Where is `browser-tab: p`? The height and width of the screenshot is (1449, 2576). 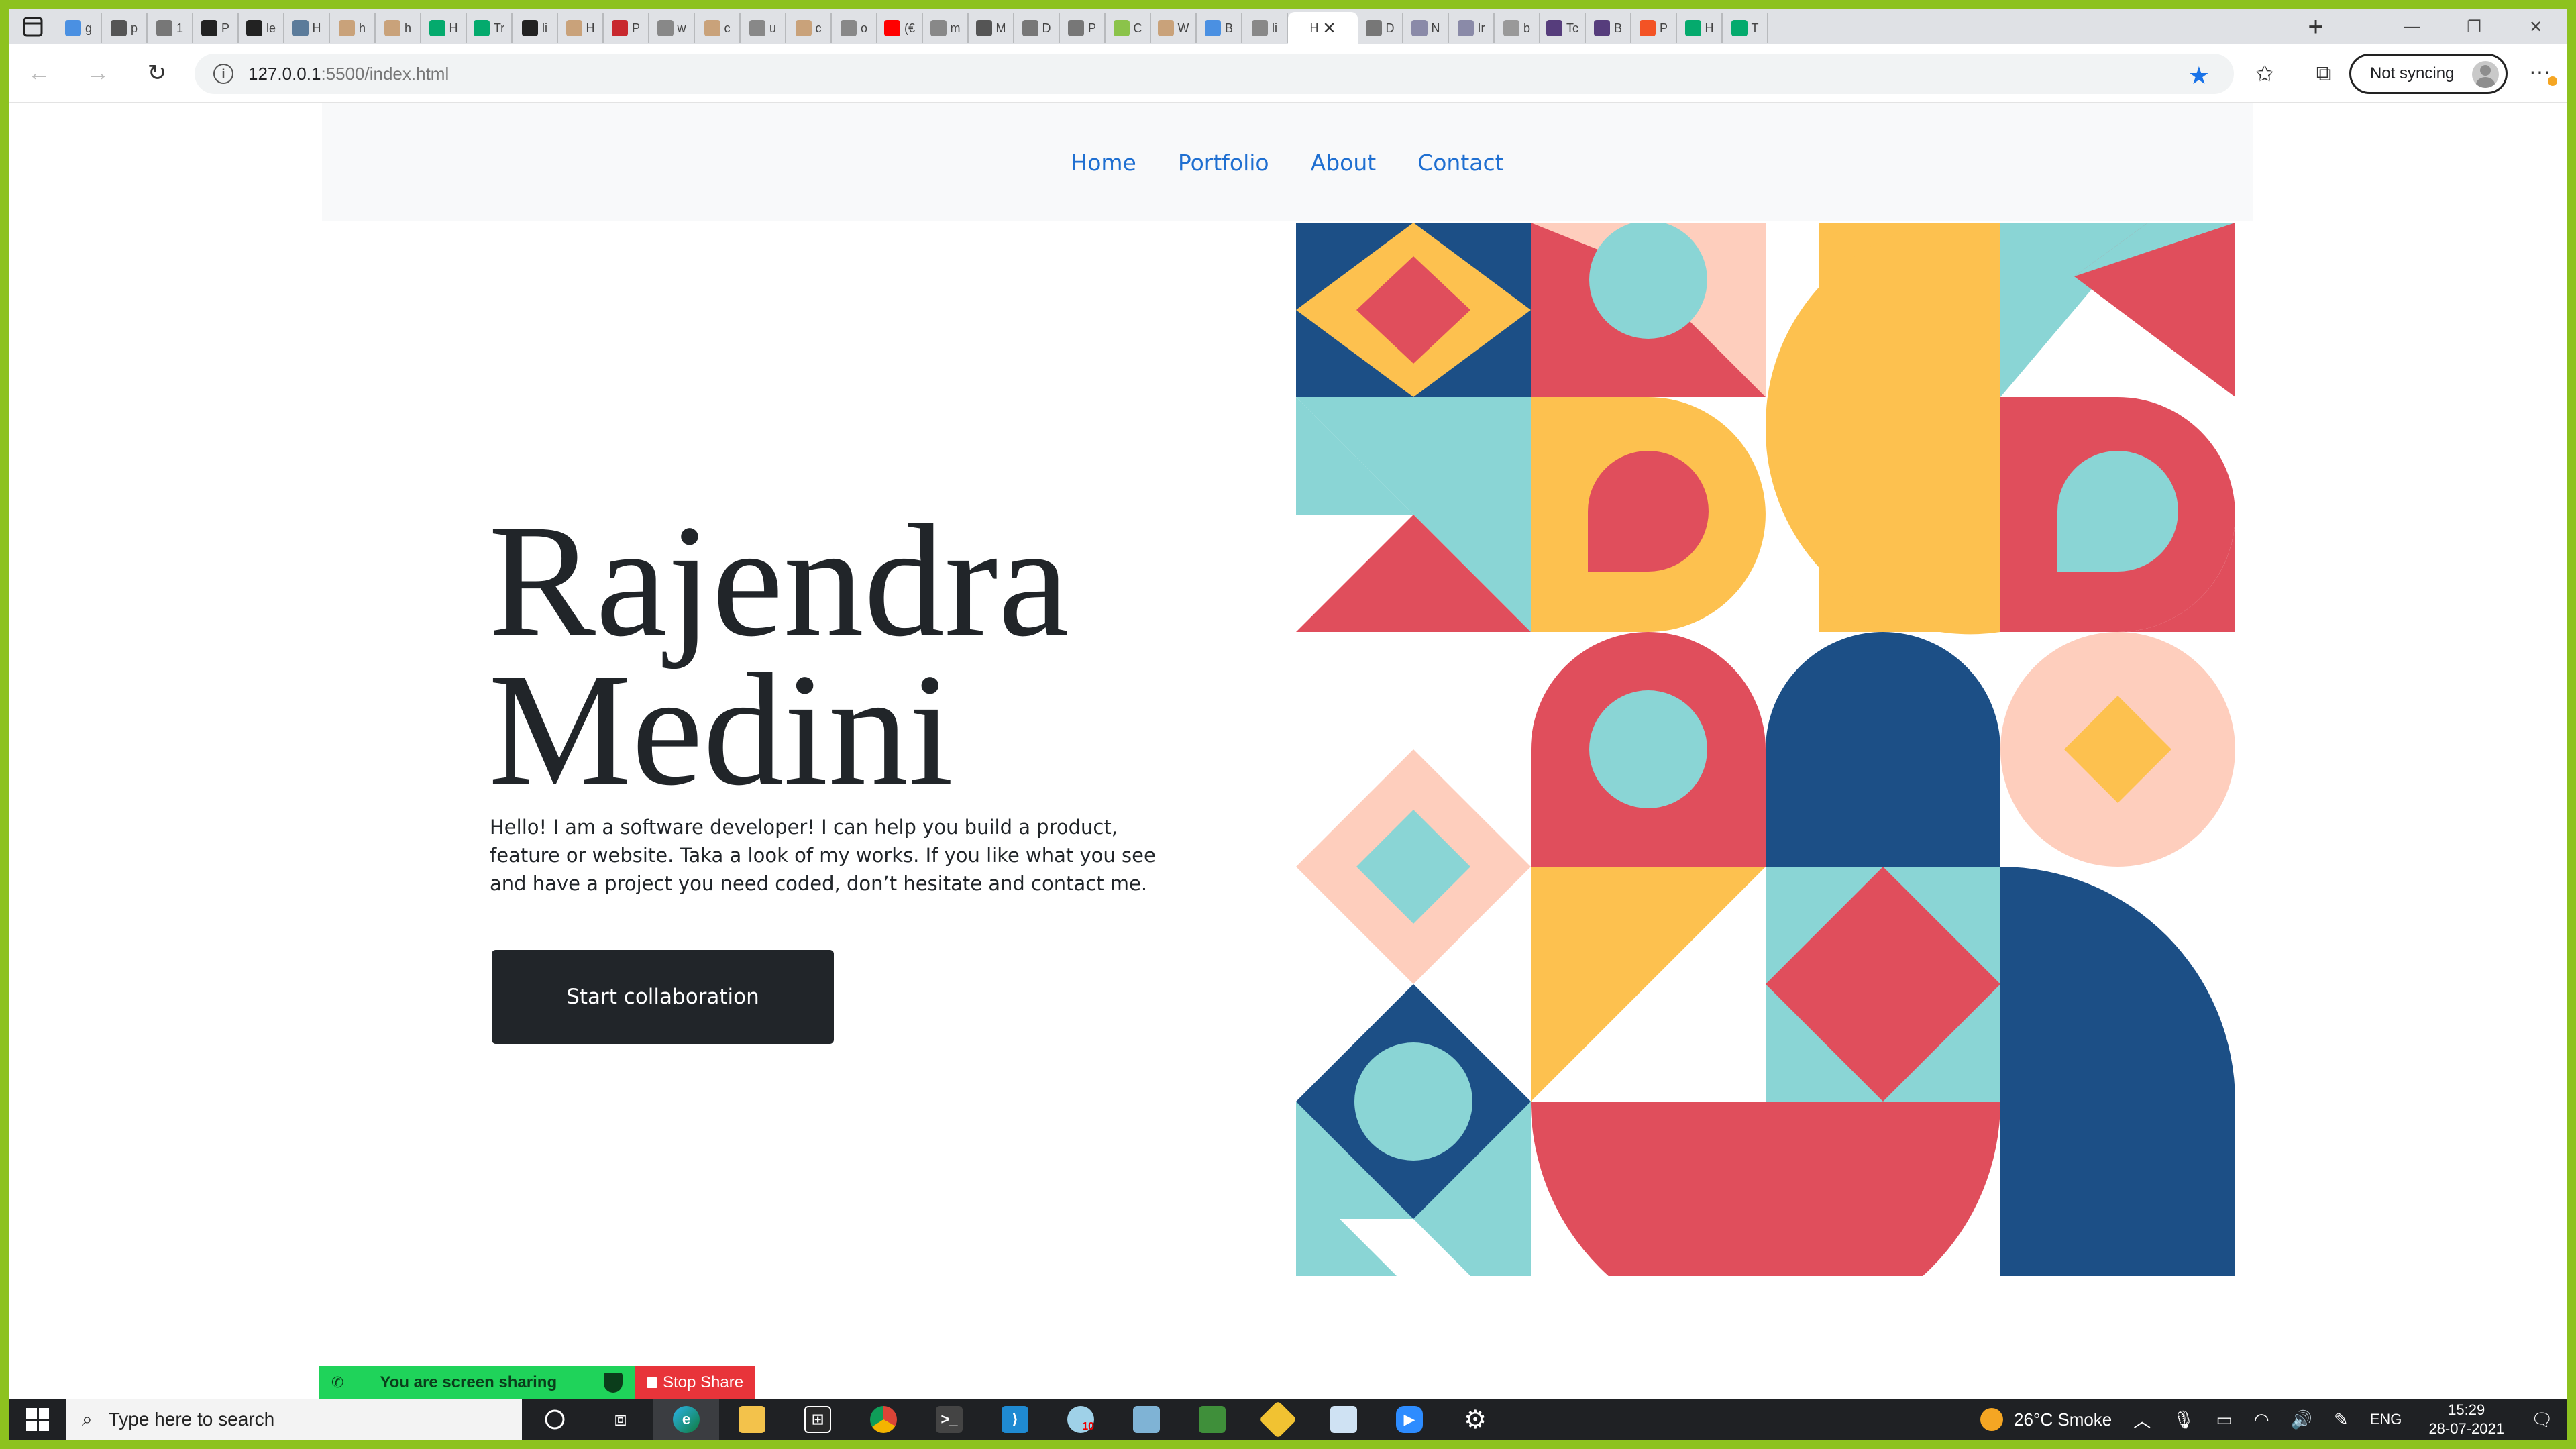
browser-tab: p is located at coordinates (125, 28).